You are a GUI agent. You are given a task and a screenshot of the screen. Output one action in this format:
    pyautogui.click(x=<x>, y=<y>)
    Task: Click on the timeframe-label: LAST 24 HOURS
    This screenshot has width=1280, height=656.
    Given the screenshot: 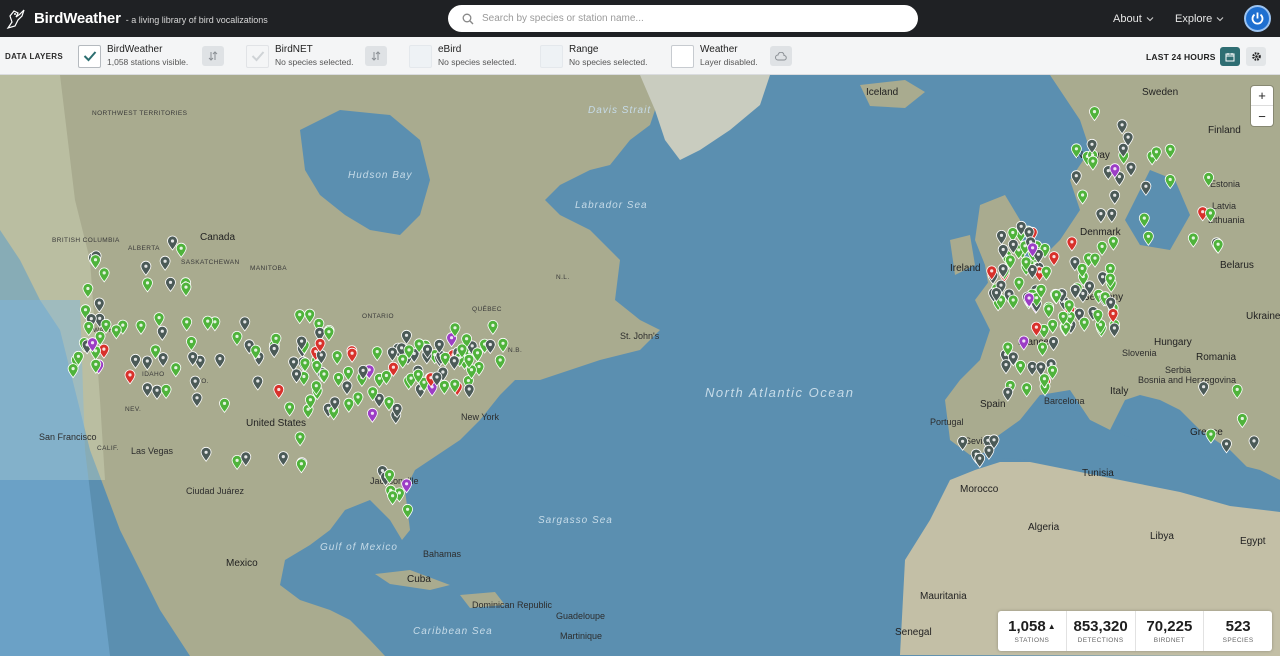 What is the action you would take?
    pyautogui.click(x=1181, y=57)
    